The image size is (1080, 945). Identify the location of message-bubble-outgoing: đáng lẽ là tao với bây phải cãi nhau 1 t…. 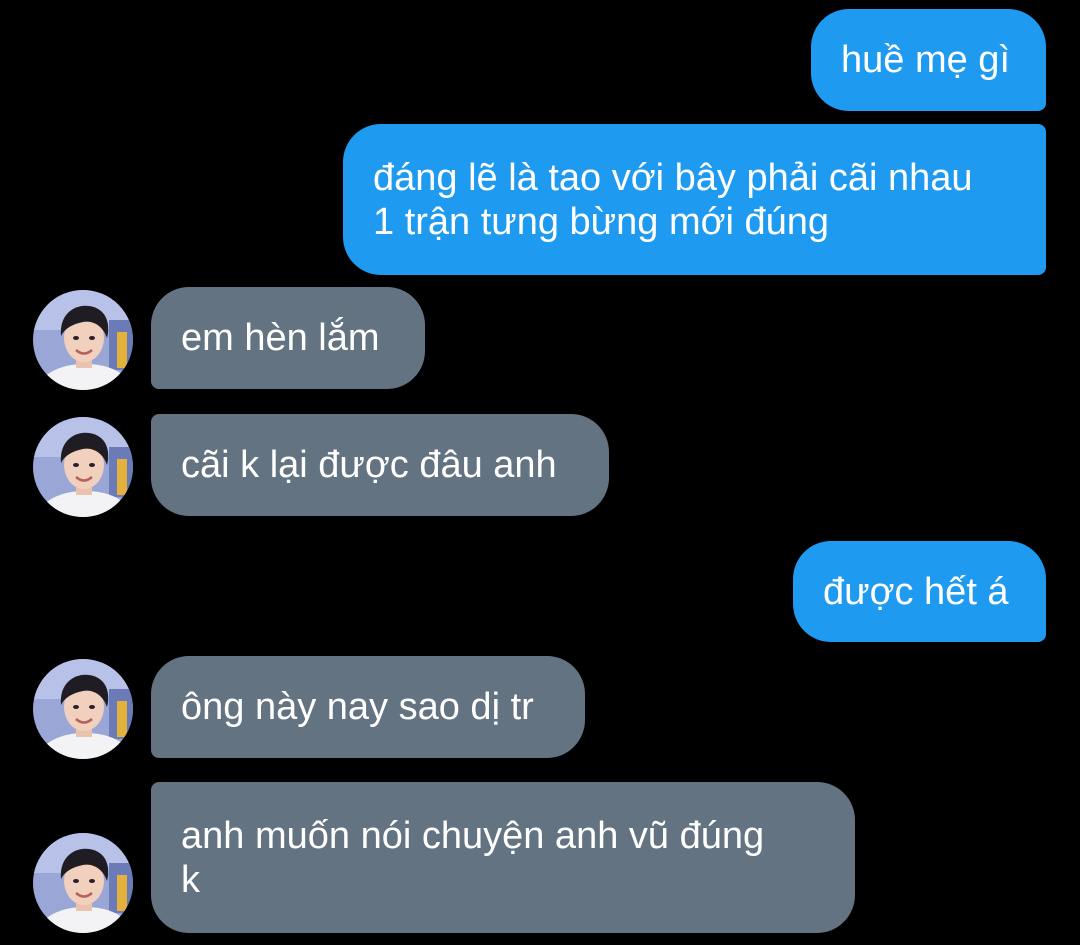
(694, 199).